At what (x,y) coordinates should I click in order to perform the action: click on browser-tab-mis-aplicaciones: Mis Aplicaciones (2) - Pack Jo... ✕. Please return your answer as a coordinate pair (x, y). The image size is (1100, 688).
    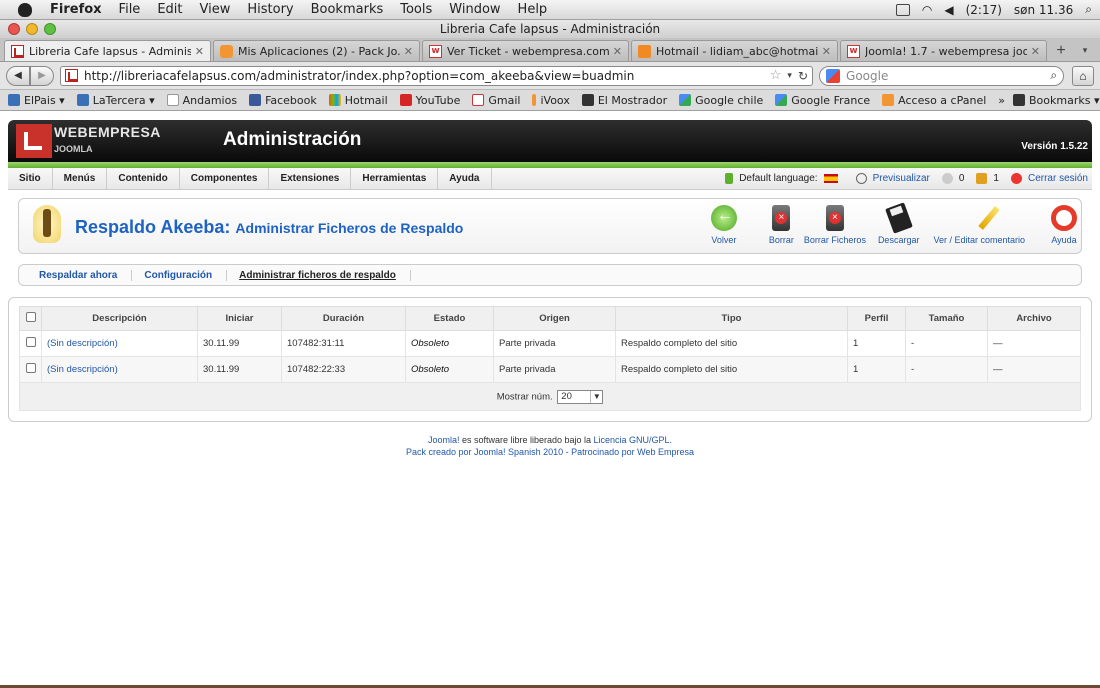
    Looking at the image, I should click on (316, 50).